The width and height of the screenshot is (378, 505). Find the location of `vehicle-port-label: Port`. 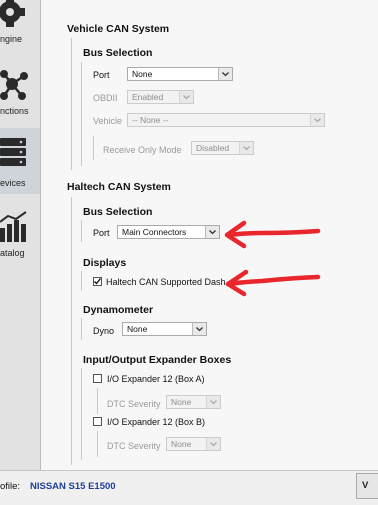

vehicle-port-label: Port is located at coordinates (101, 75).